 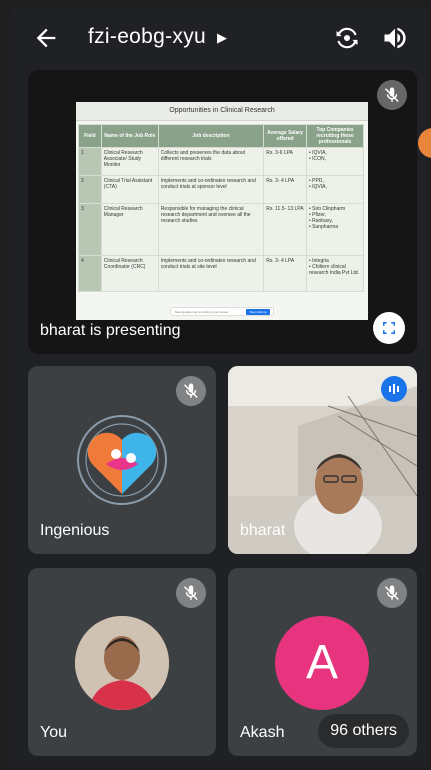 What do you see at coordinates (258, 312) in the screenshot?
I see `stop-sharing-button: Stop sharing` at bounding box center [258, 312].